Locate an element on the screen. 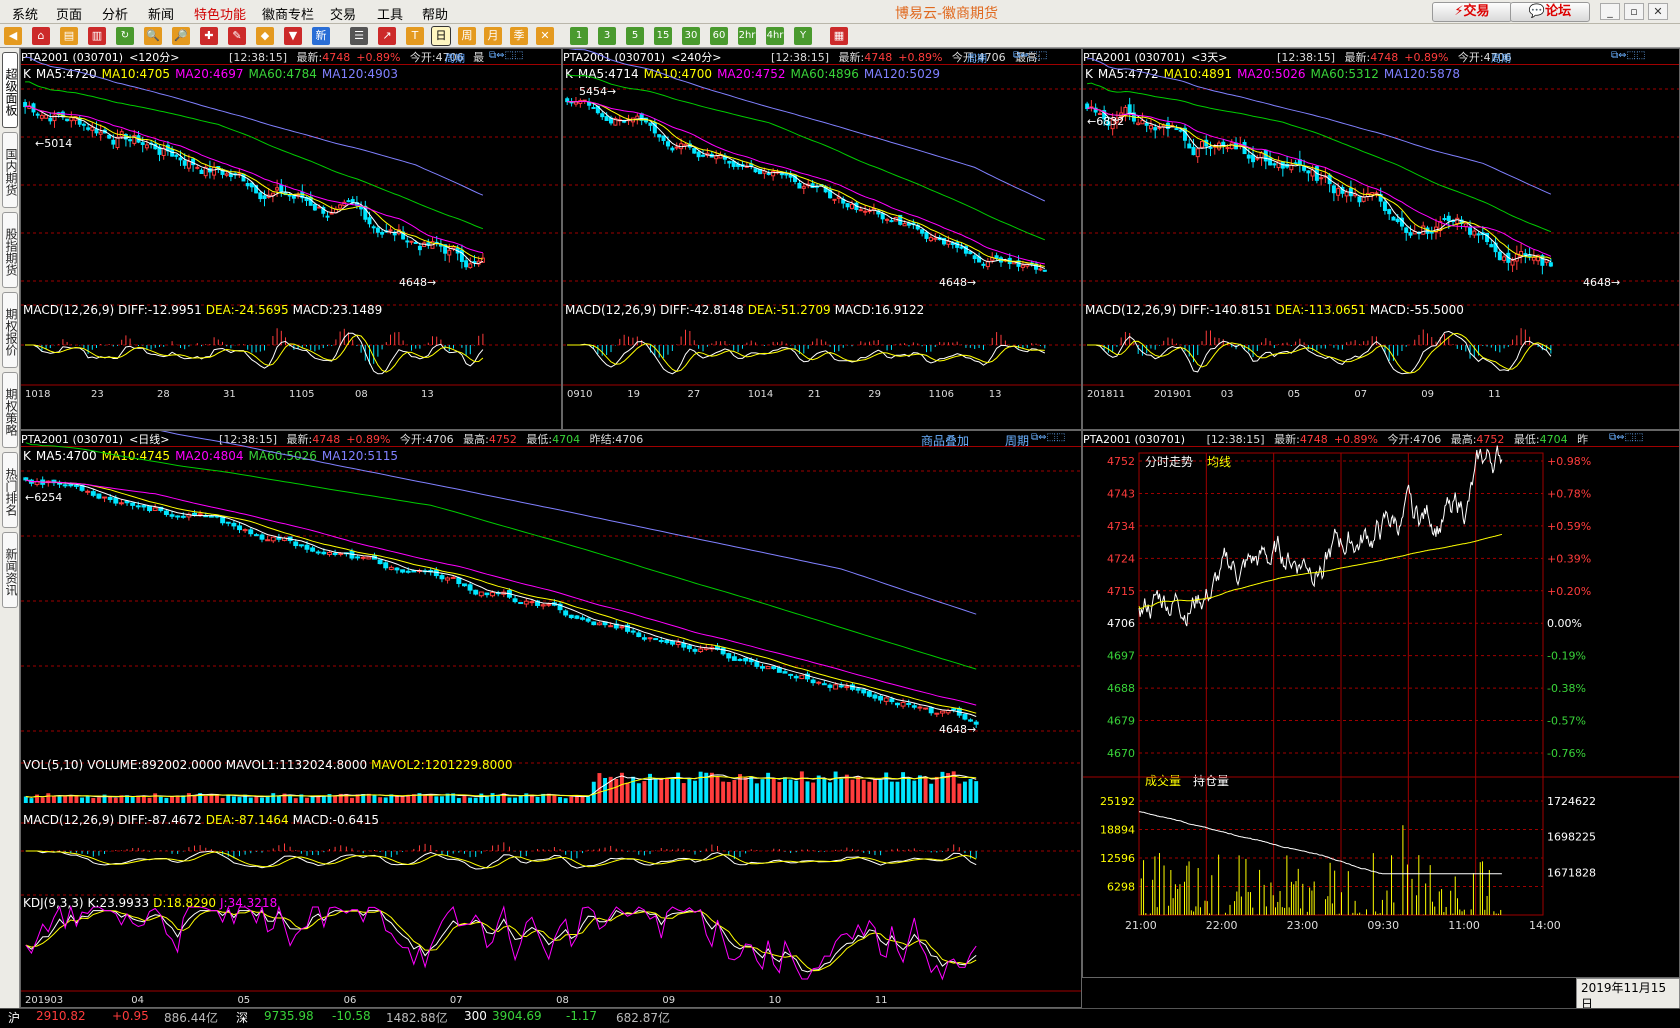 This screenshot has width=1680, height=1028. toolbar-news-button: 新 is located at coordinates (321, 36).